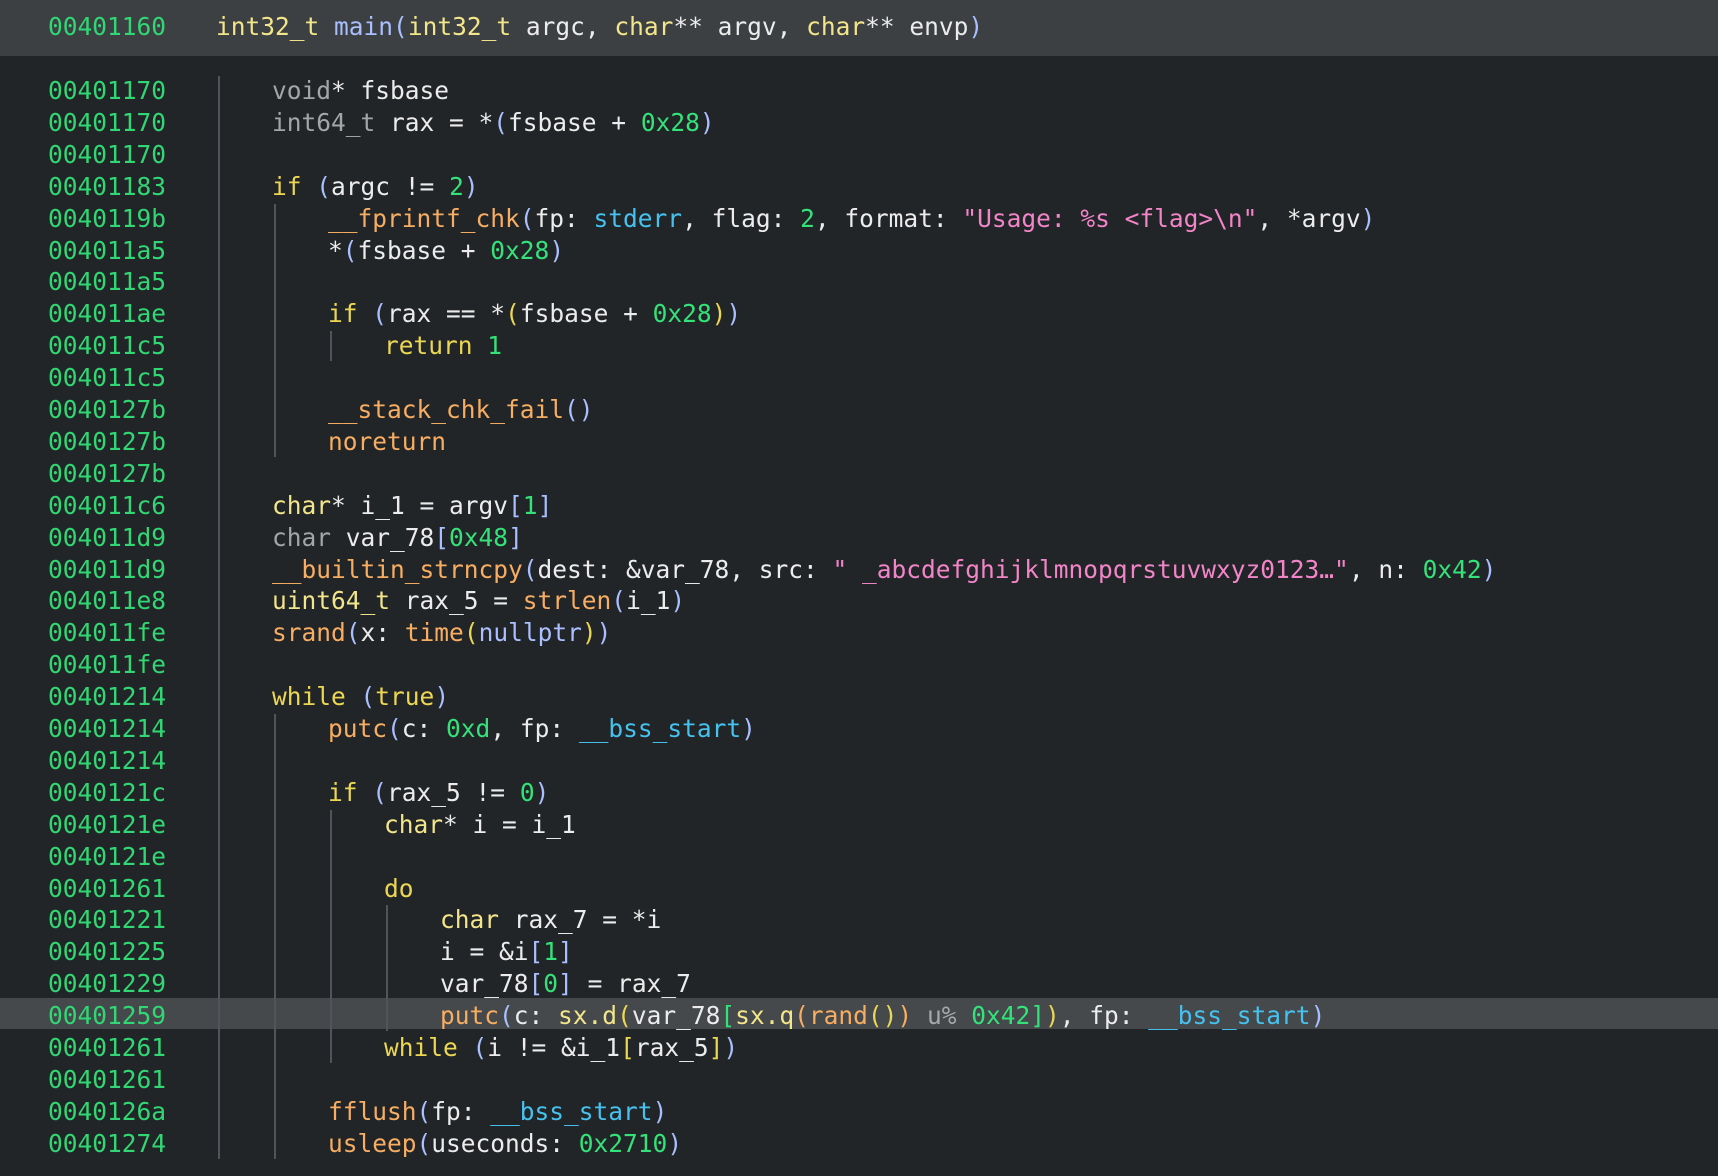  Describe the element at coordinates (567, 600) in the screenshot. I see `code-token: strlen` at that location.